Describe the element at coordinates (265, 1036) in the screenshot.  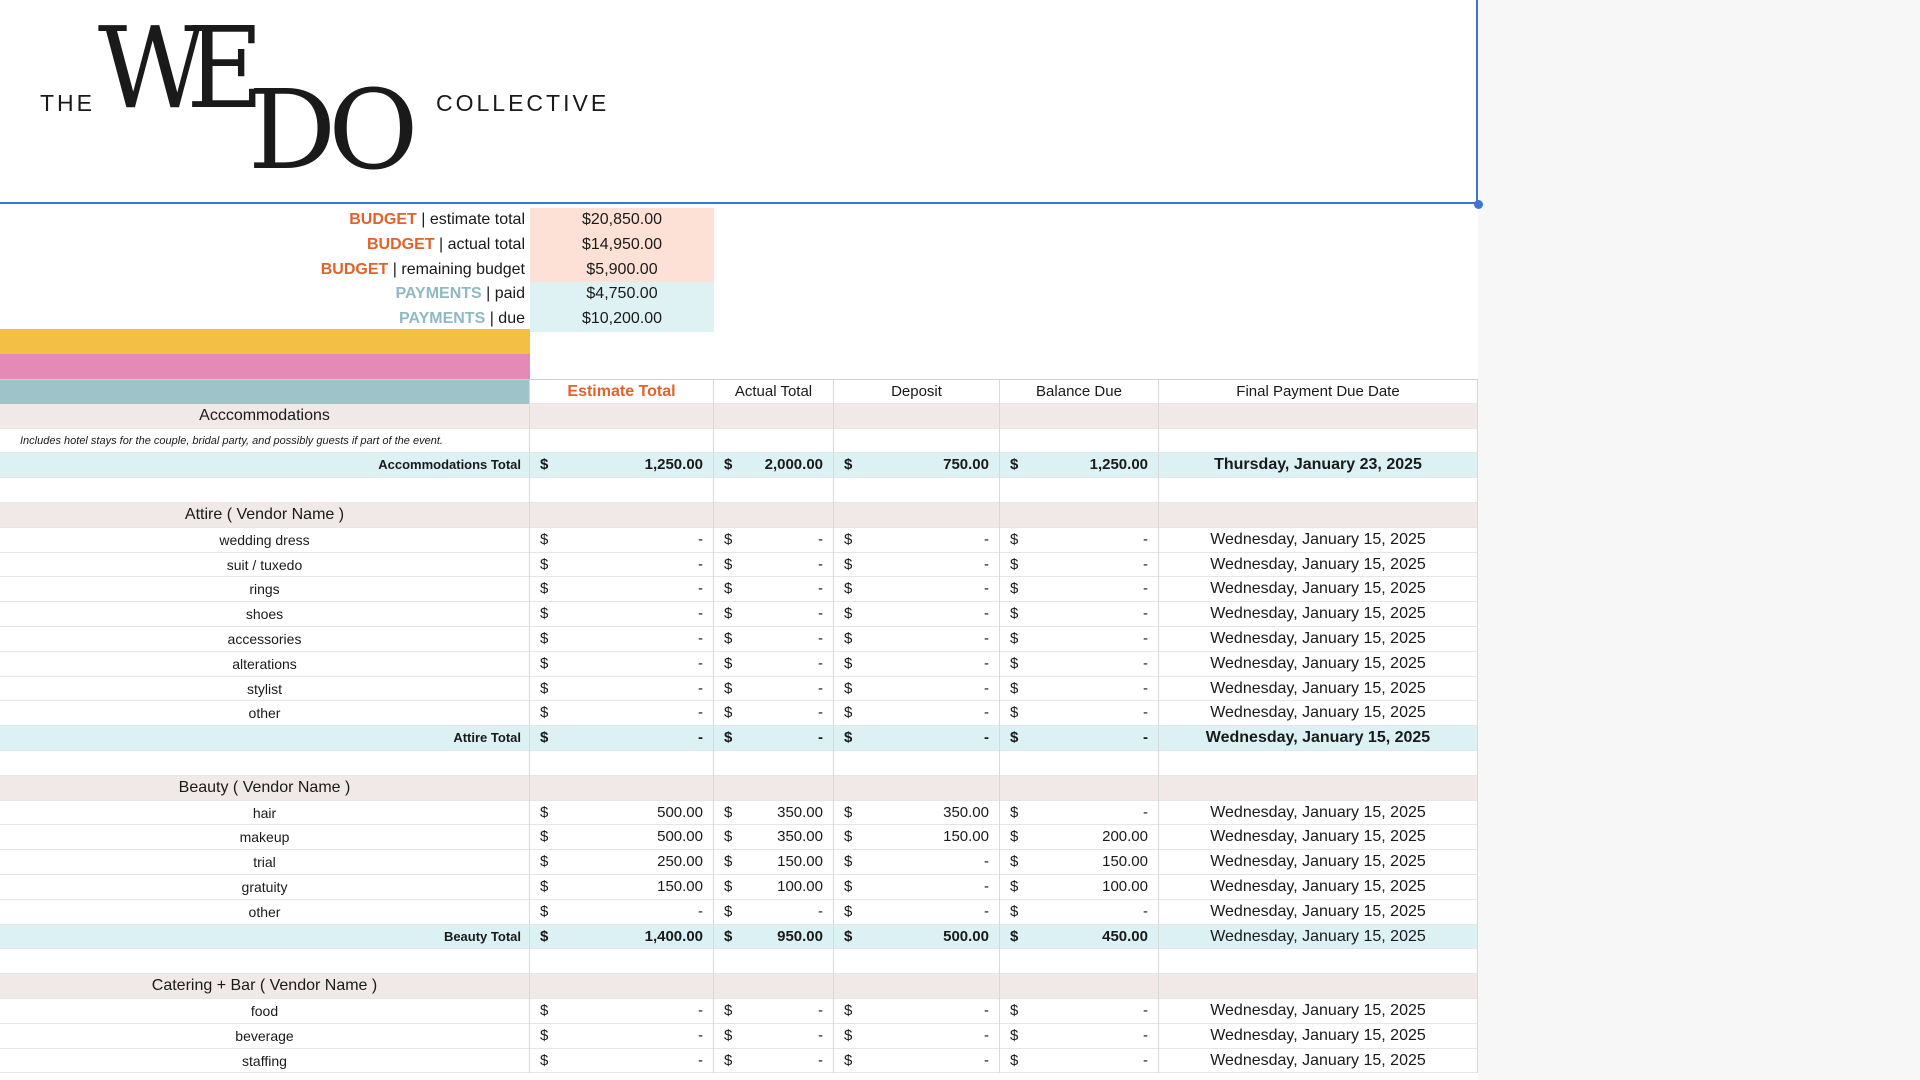
I see `row-label: beverage` at that location.